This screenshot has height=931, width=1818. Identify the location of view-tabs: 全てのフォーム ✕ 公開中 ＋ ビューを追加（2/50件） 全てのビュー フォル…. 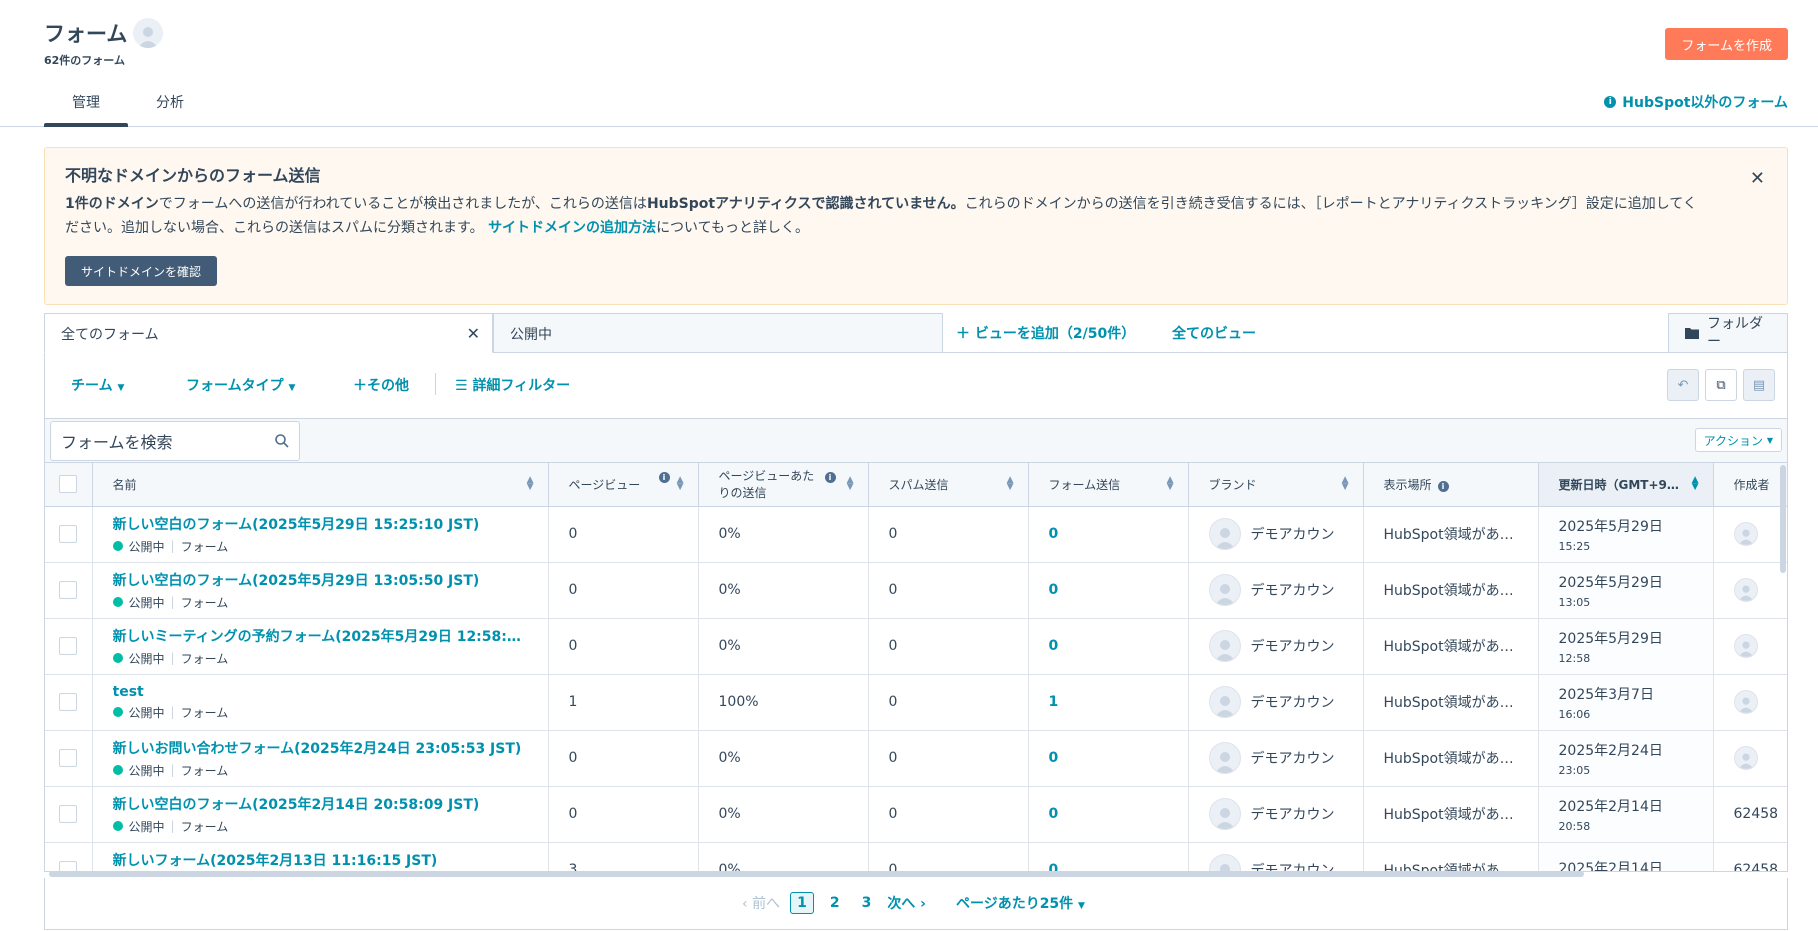
(916, 333).